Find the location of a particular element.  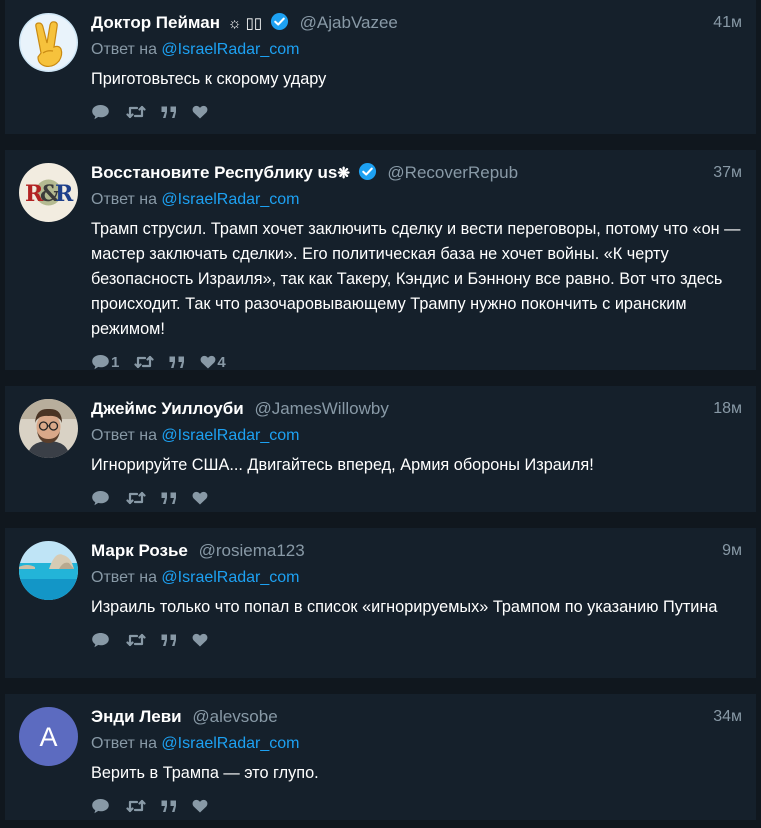

author-handle: @AjabVazee is located at coordinates (349, 22).